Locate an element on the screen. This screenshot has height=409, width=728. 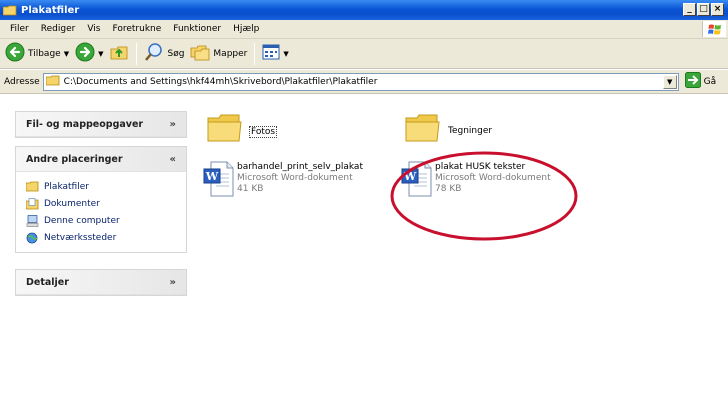
details-panel: Detaljer » is located at coordinates (101, 282).